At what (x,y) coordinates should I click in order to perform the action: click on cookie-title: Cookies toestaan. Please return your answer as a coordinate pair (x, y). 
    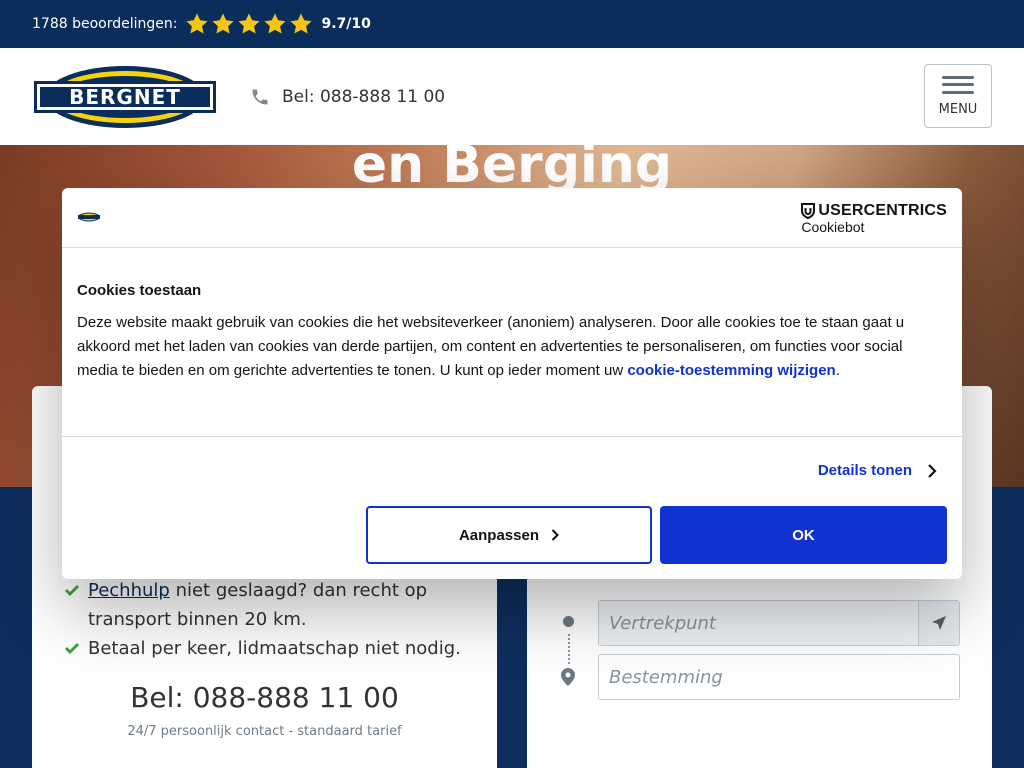
    Looking at the image, I should click on (139, 290).